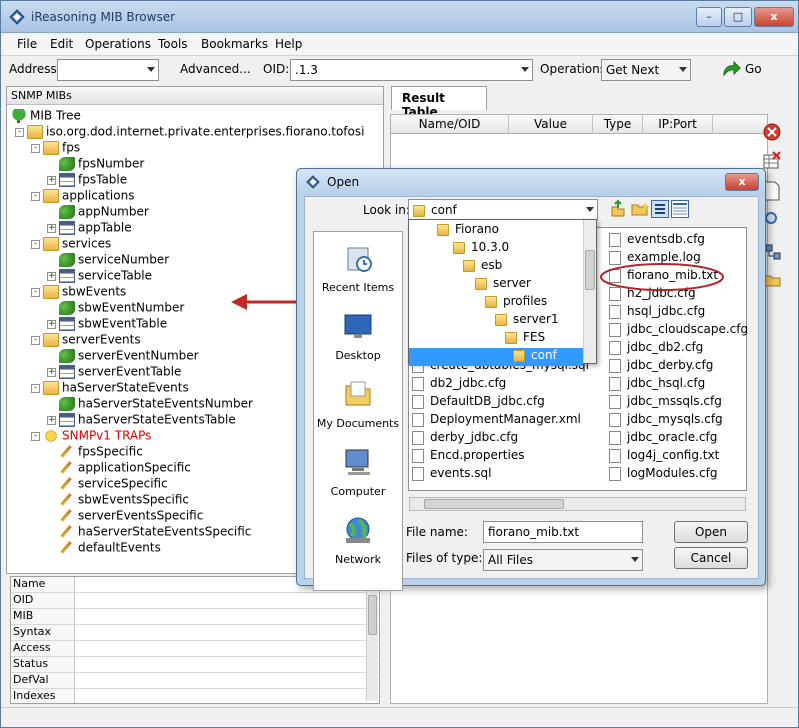  Describe the element at coordinates (97, 436) in the screenshot. I see `tree-node: SNMPv1 TRAPs` at that location.